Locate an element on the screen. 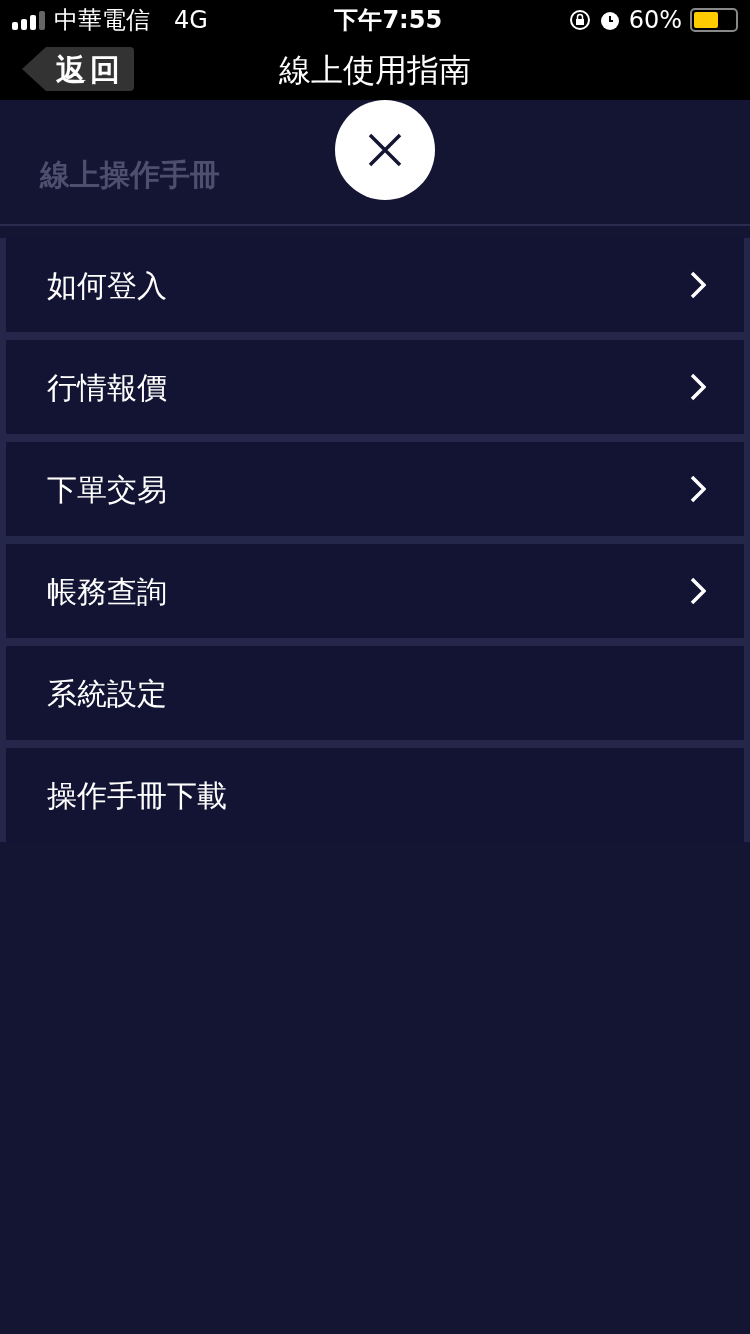  rotation-lock-icon is located at coordinates (579, 20).